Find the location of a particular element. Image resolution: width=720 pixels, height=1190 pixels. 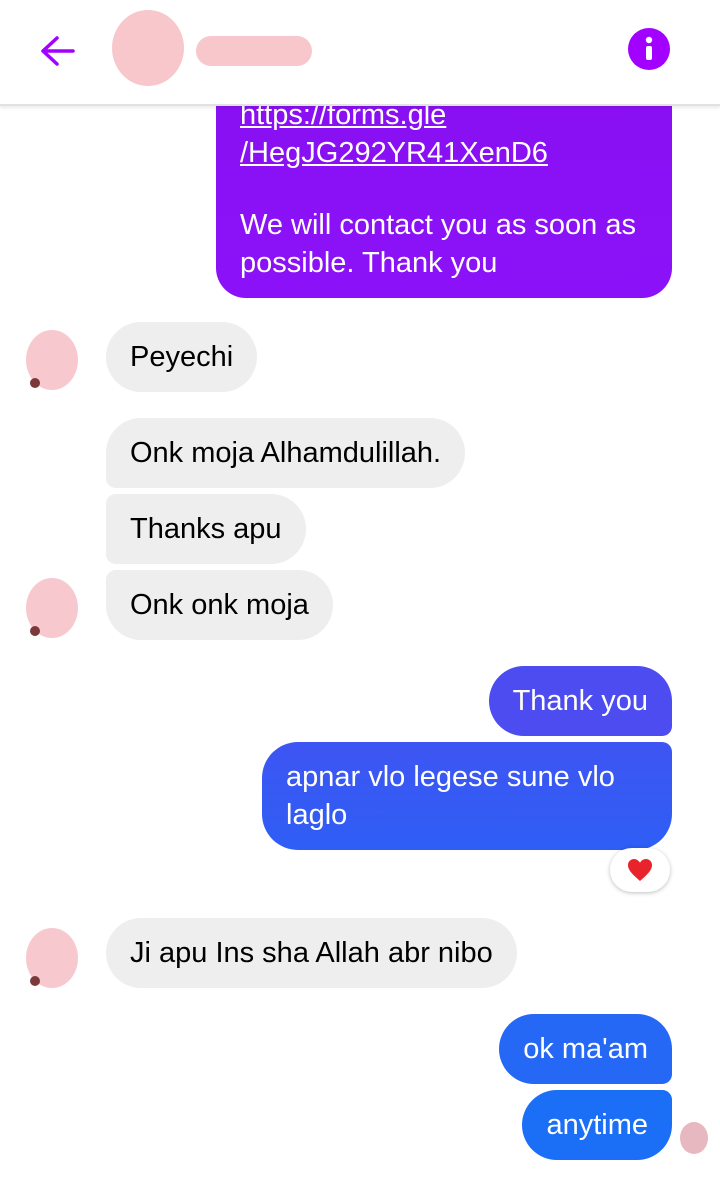

outgoing-message: Thank you is located at coordinates (580, 701).